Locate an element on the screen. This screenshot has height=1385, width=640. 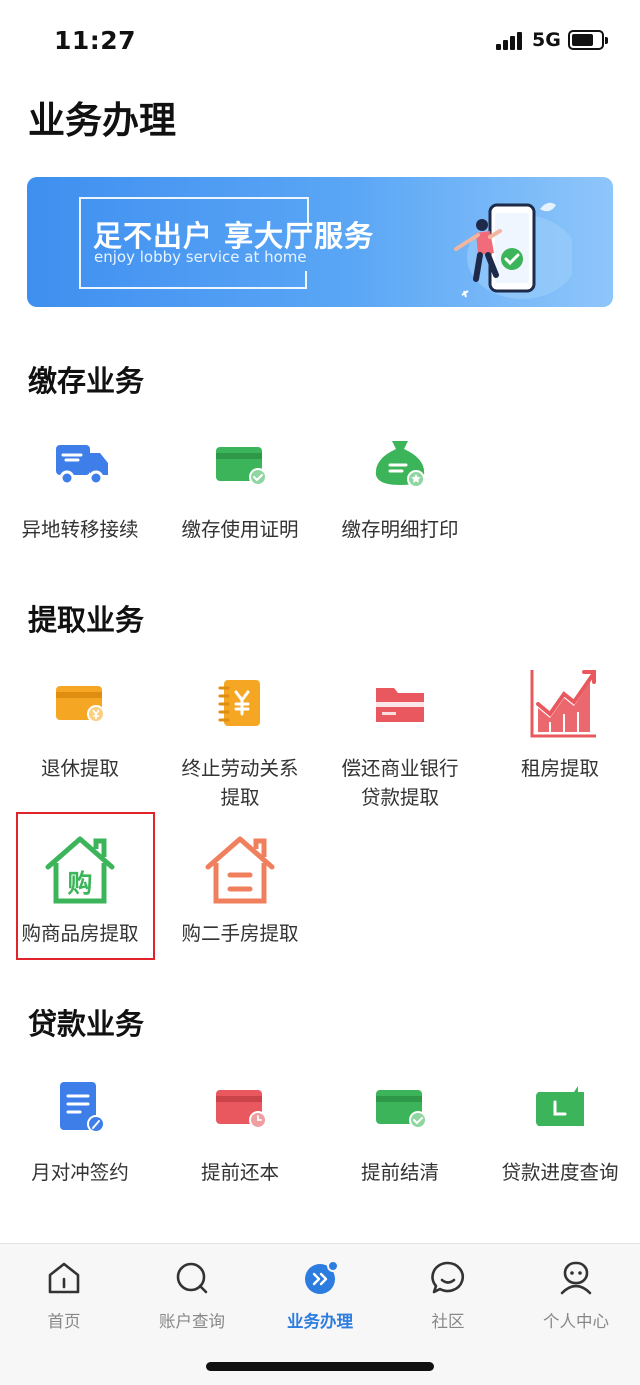
service-item-label: 提前还本 is located at coordinates (239, 1172).